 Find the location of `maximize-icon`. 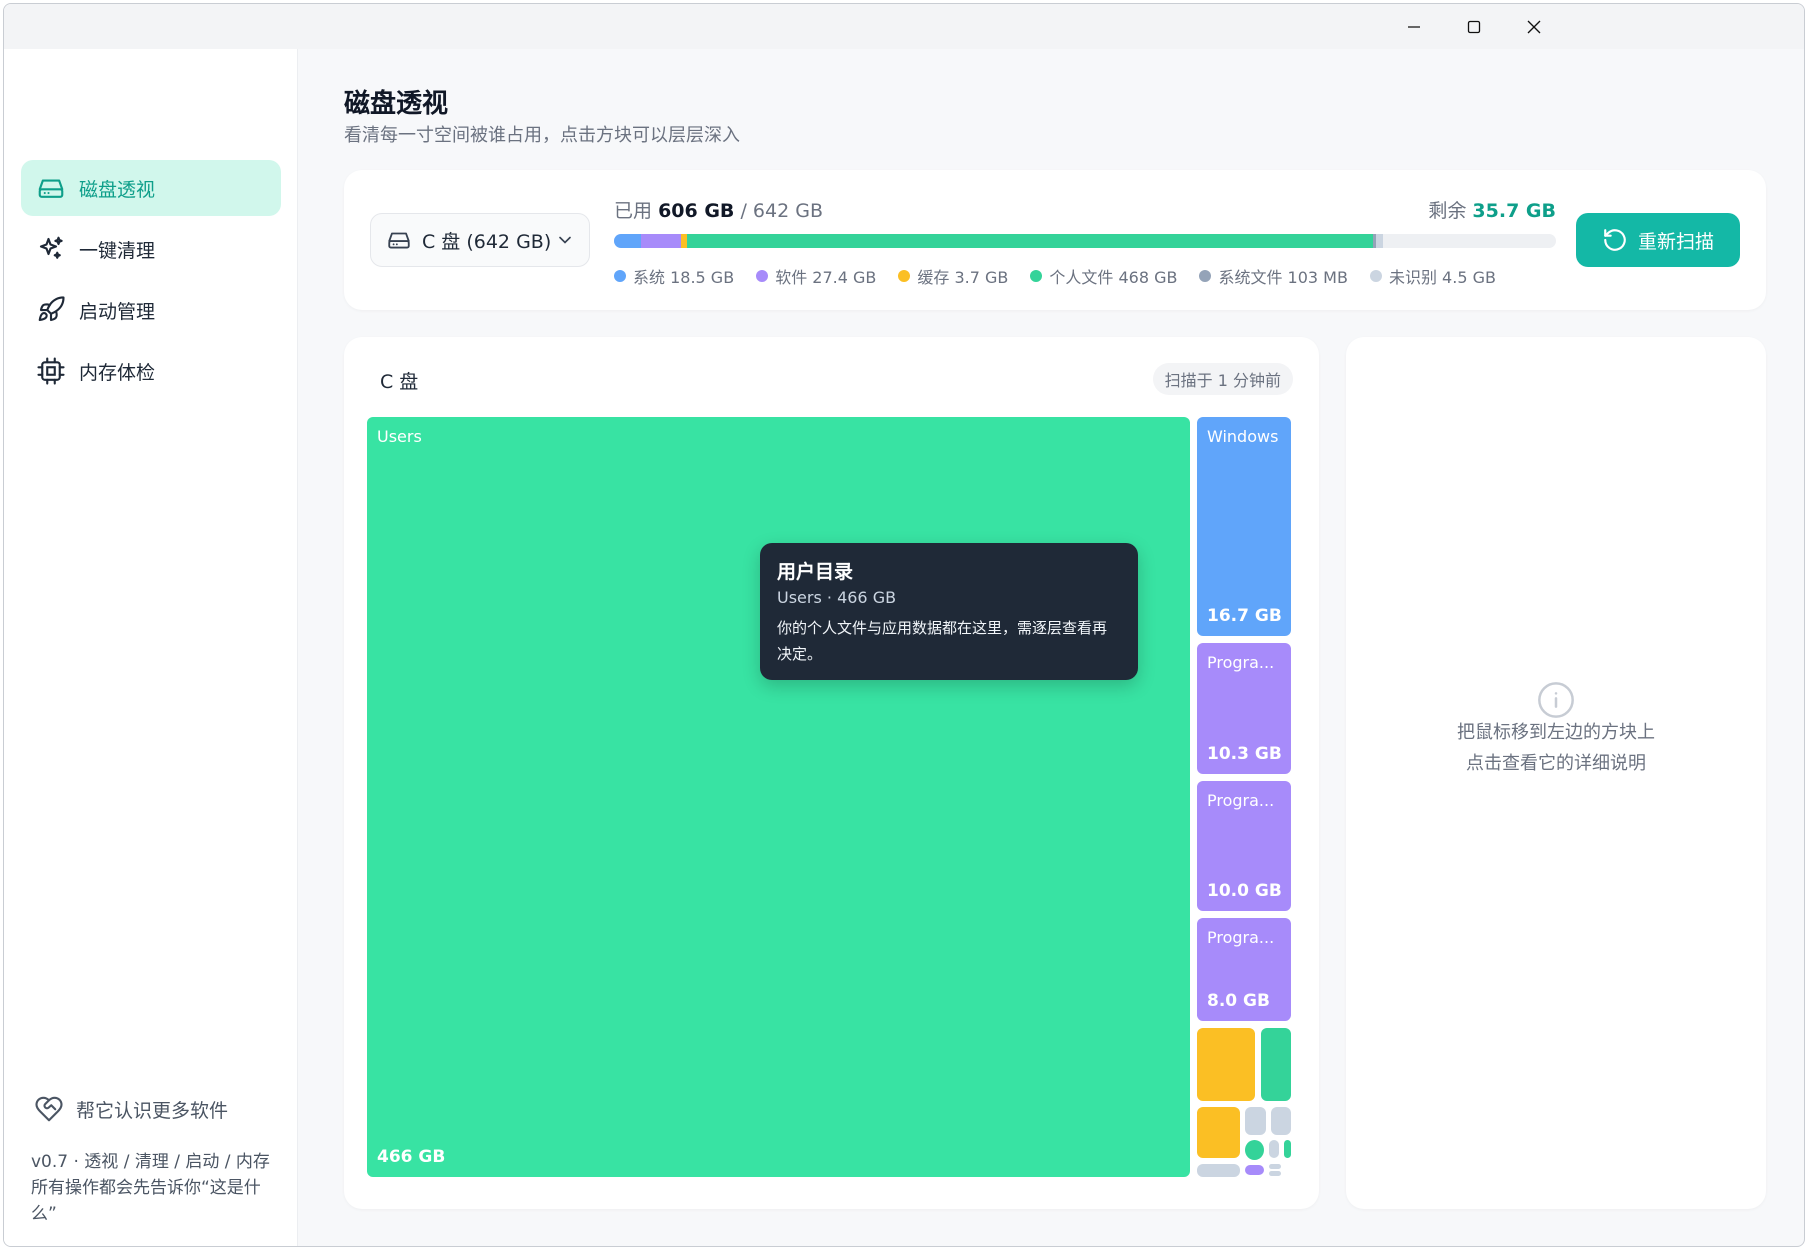

maximize-icon is located at coordinates (1474, 27).